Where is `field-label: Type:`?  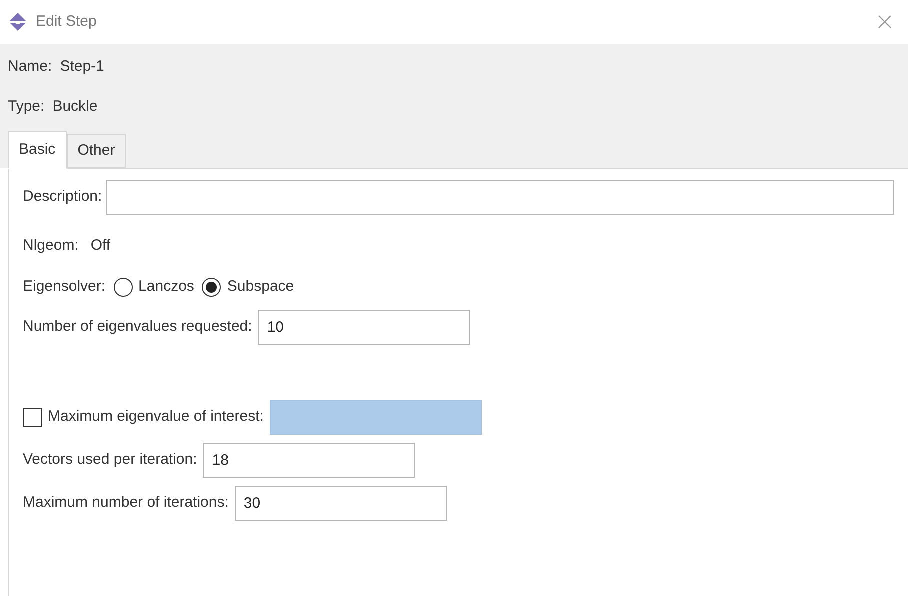 field-label: Type: is located at coordinates (26, 106).